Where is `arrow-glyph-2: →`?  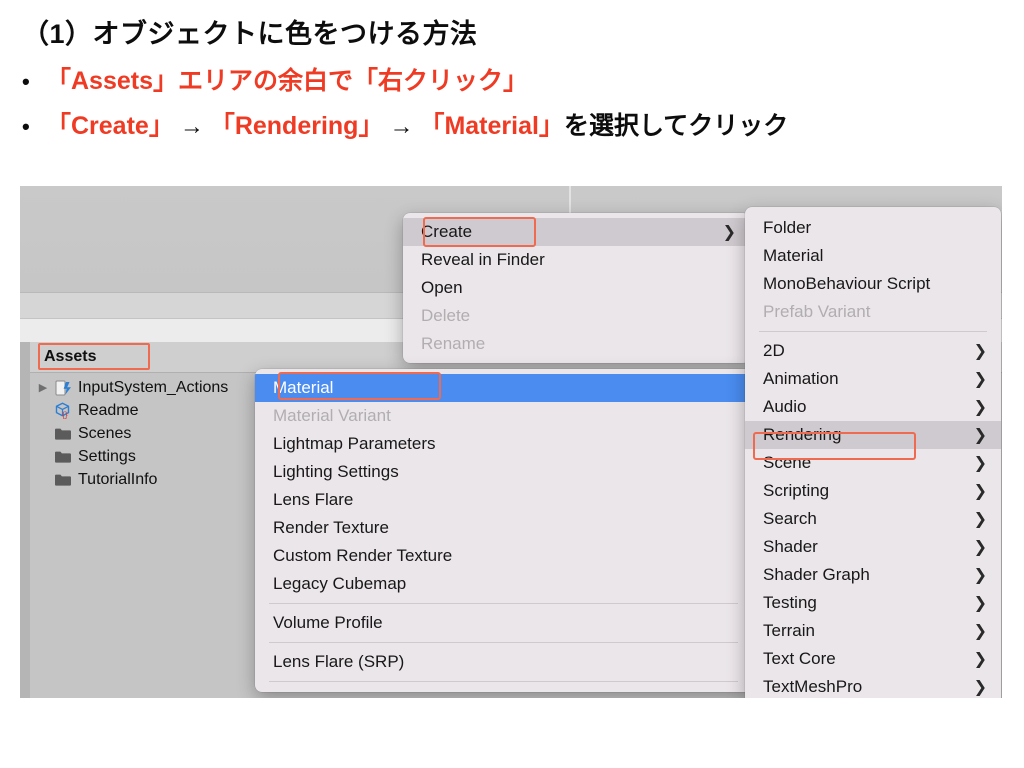
arrow-glyph-2: → is located at coordinates (401, 126).